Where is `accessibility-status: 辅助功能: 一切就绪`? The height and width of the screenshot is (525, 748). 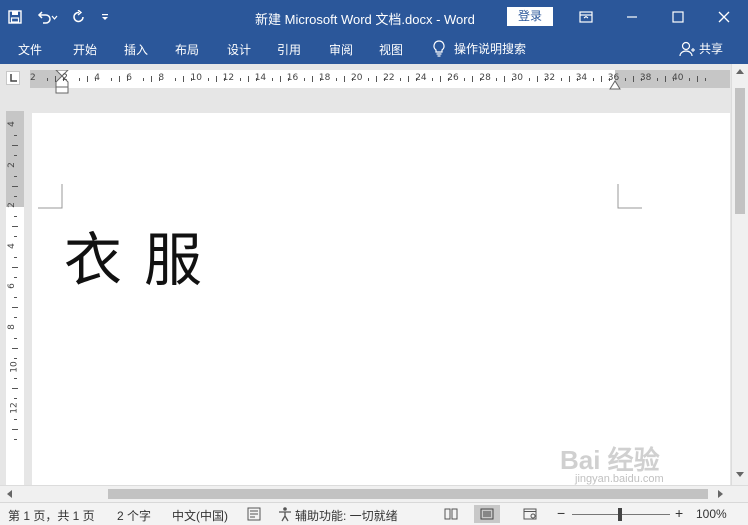
accessibility-status: 辅助功能: 一切就绪 is located at coordinates (346, 515).